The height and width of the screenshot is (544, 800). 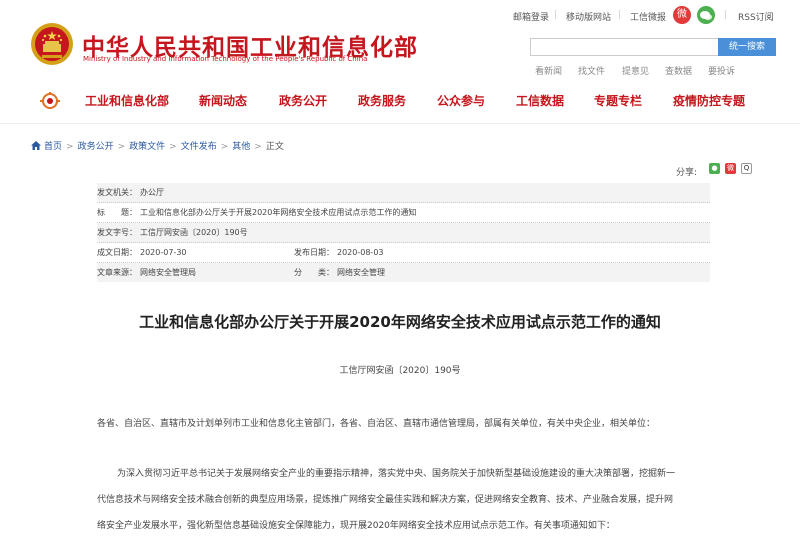 What do you see at coordinates (591, 70) in the screenshot?
I see `quick-link-files: 找文件` at bounding box center [591, 70].